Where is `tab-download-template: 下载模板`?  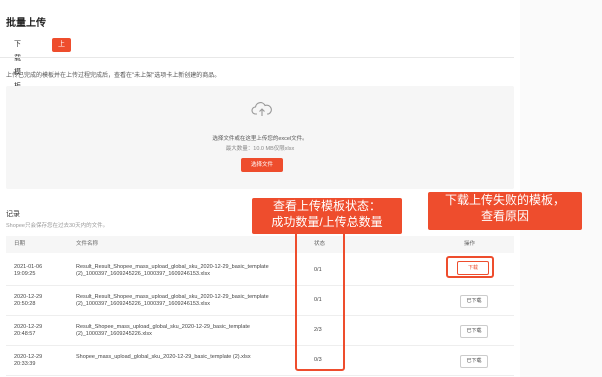
tab-download-template: 下载模板 is located at coordinates (17, 64).